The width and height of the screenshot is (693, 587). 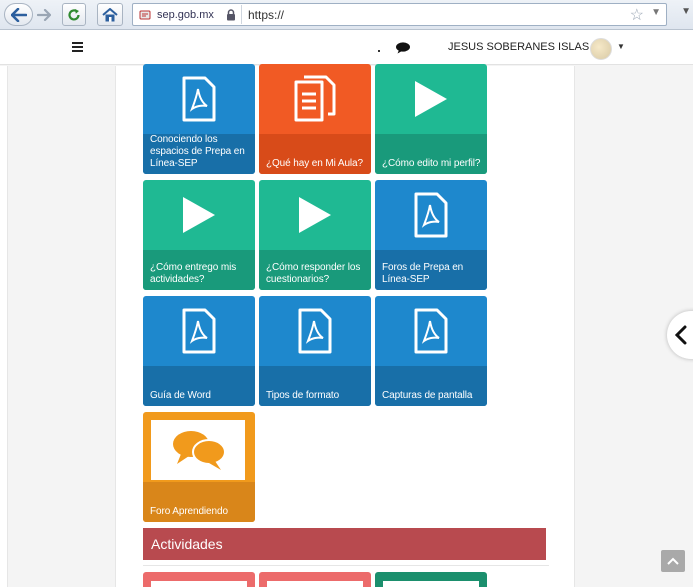 I want to click on left-drawer-edge, so click(x=4, y=326).